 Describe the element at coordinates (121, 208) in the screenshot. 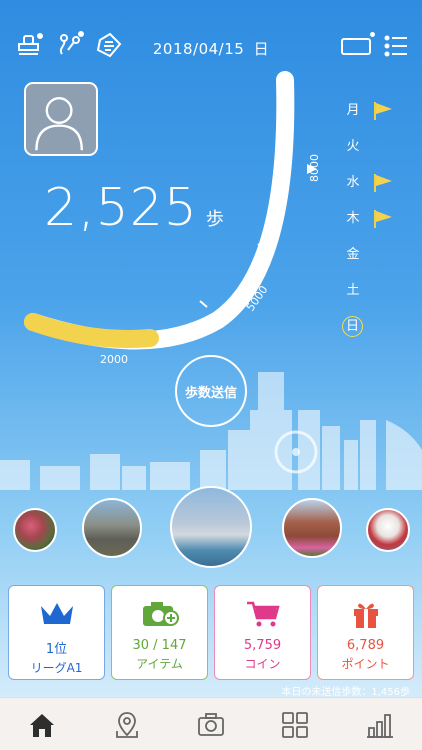

I see `step-count-value: 2,525` at that location.